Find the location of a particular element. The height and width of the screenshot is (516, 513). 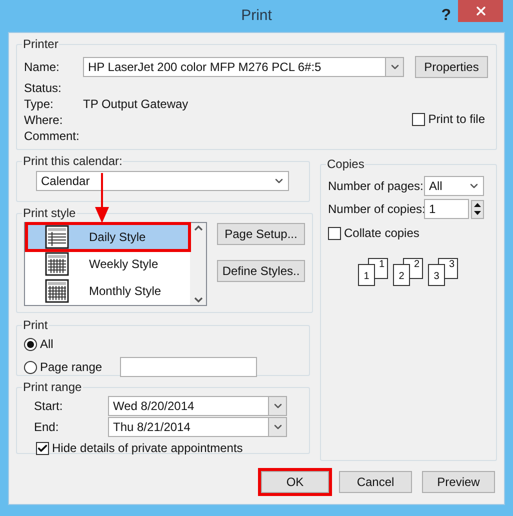

group-label: Print range is located at coordinates (52, 387).